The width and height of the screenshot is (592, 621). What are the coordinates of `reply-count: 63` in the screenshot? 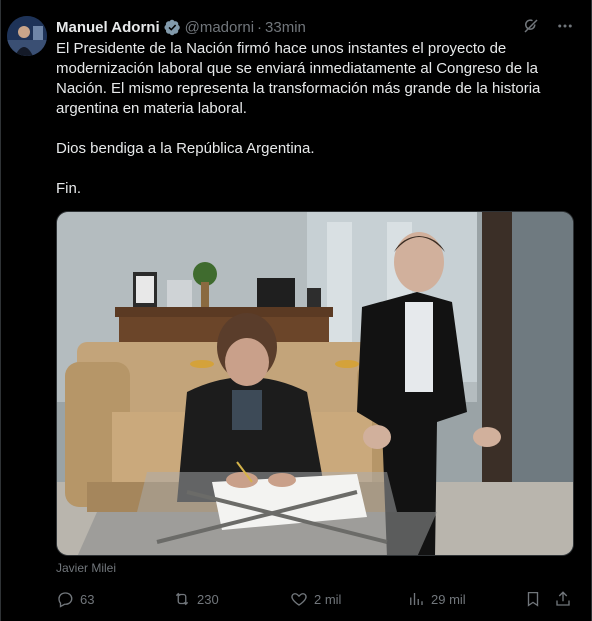 It's located at (87, 599).